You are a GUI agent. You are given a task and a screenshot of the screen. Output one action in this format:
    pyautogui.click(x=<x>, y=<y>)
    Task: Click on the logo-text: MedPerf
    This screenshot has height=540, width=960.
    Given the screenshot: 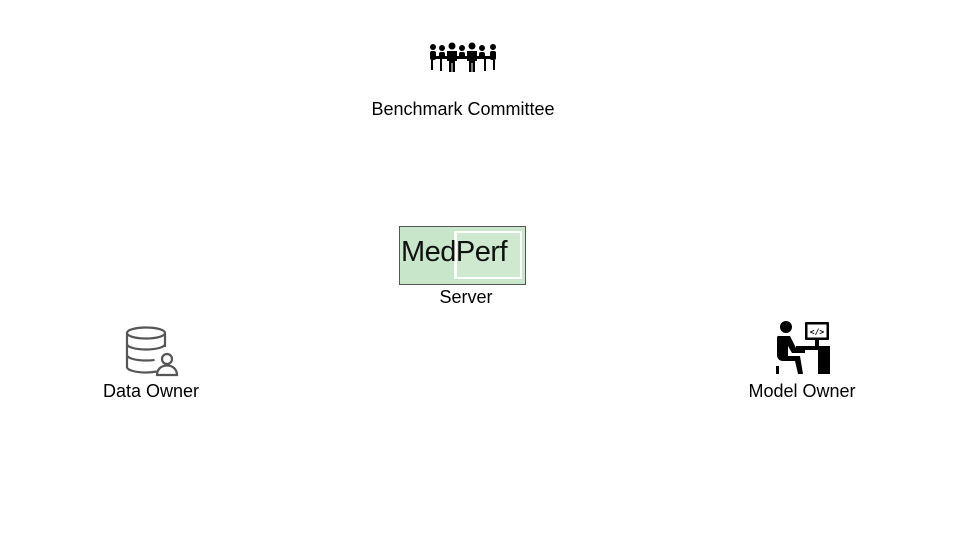 What is the action you would take?
    pyautogui.click(x=454, y=252)
    